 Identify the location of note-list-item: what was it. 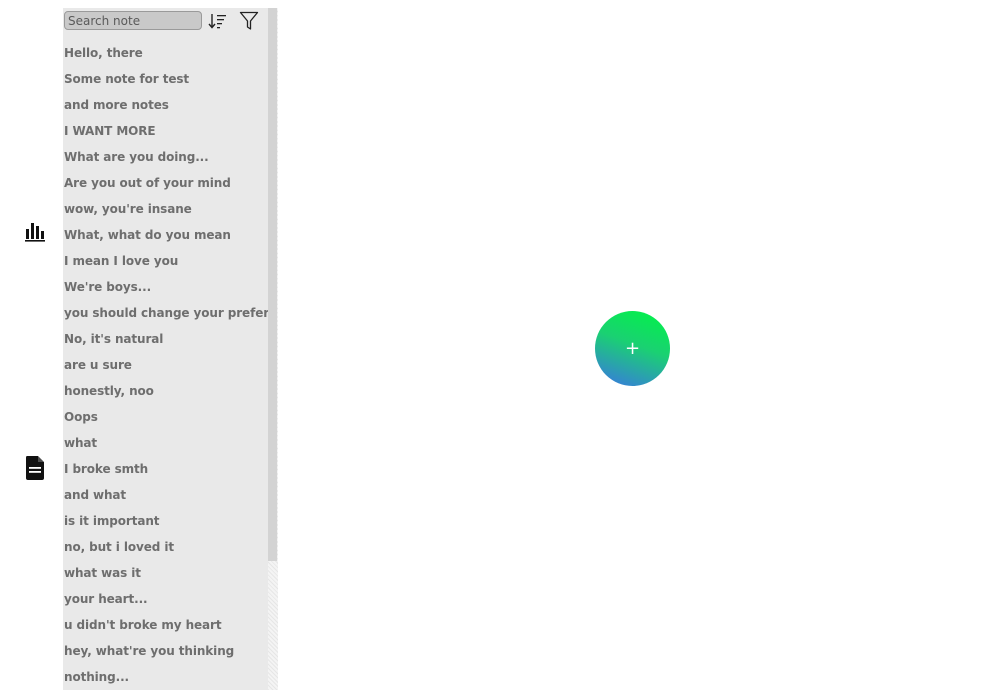
(165, 576).